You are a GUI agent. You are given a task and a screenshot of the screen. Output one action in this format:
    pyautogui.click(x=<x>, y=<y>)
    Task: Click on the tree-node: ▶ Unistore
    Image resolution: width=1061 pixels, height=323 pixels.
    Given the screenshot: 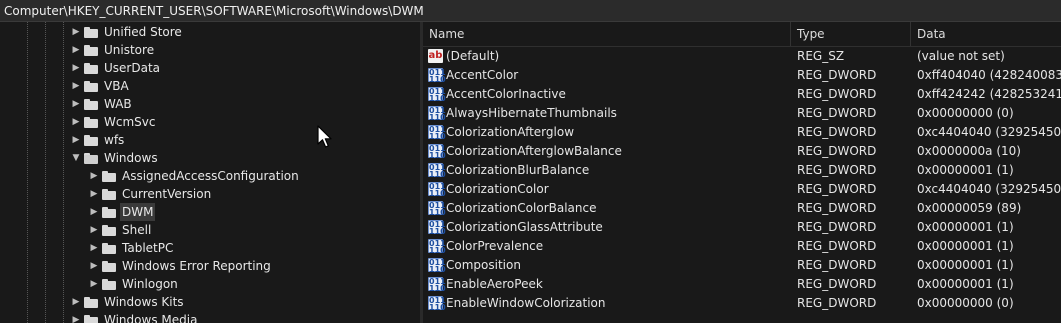 What is the action you would take?
    pyautogui.click(x=113, y=50)
    